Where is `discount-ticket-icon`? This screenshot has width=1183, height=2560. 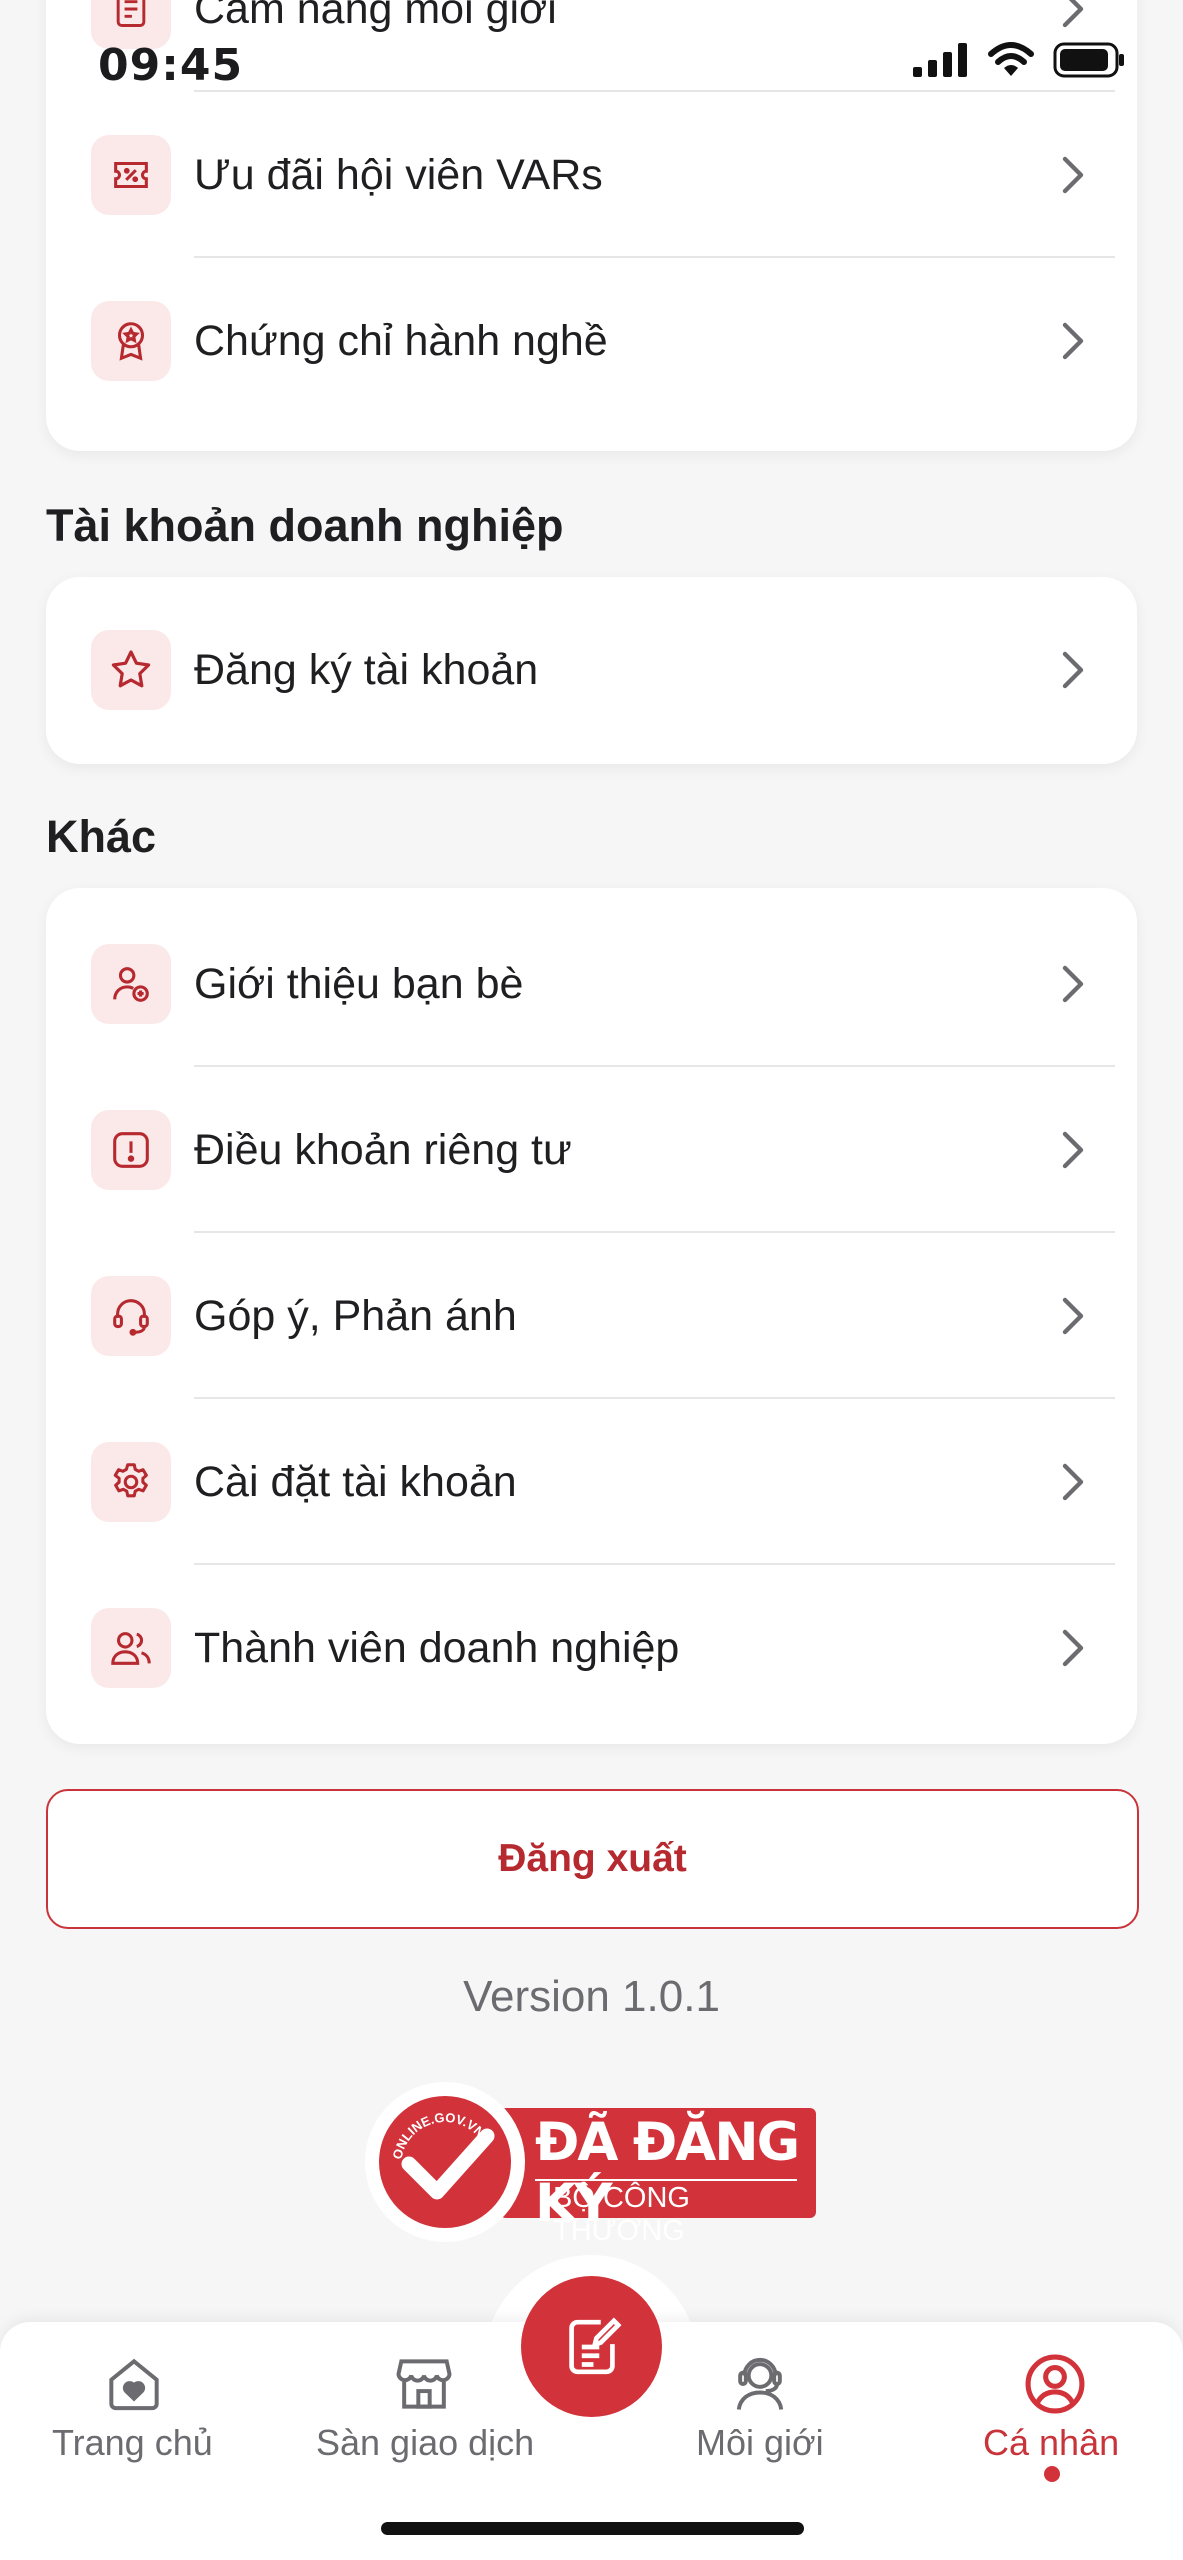
discount-ticket-icon is located at coordinates (131, 175).